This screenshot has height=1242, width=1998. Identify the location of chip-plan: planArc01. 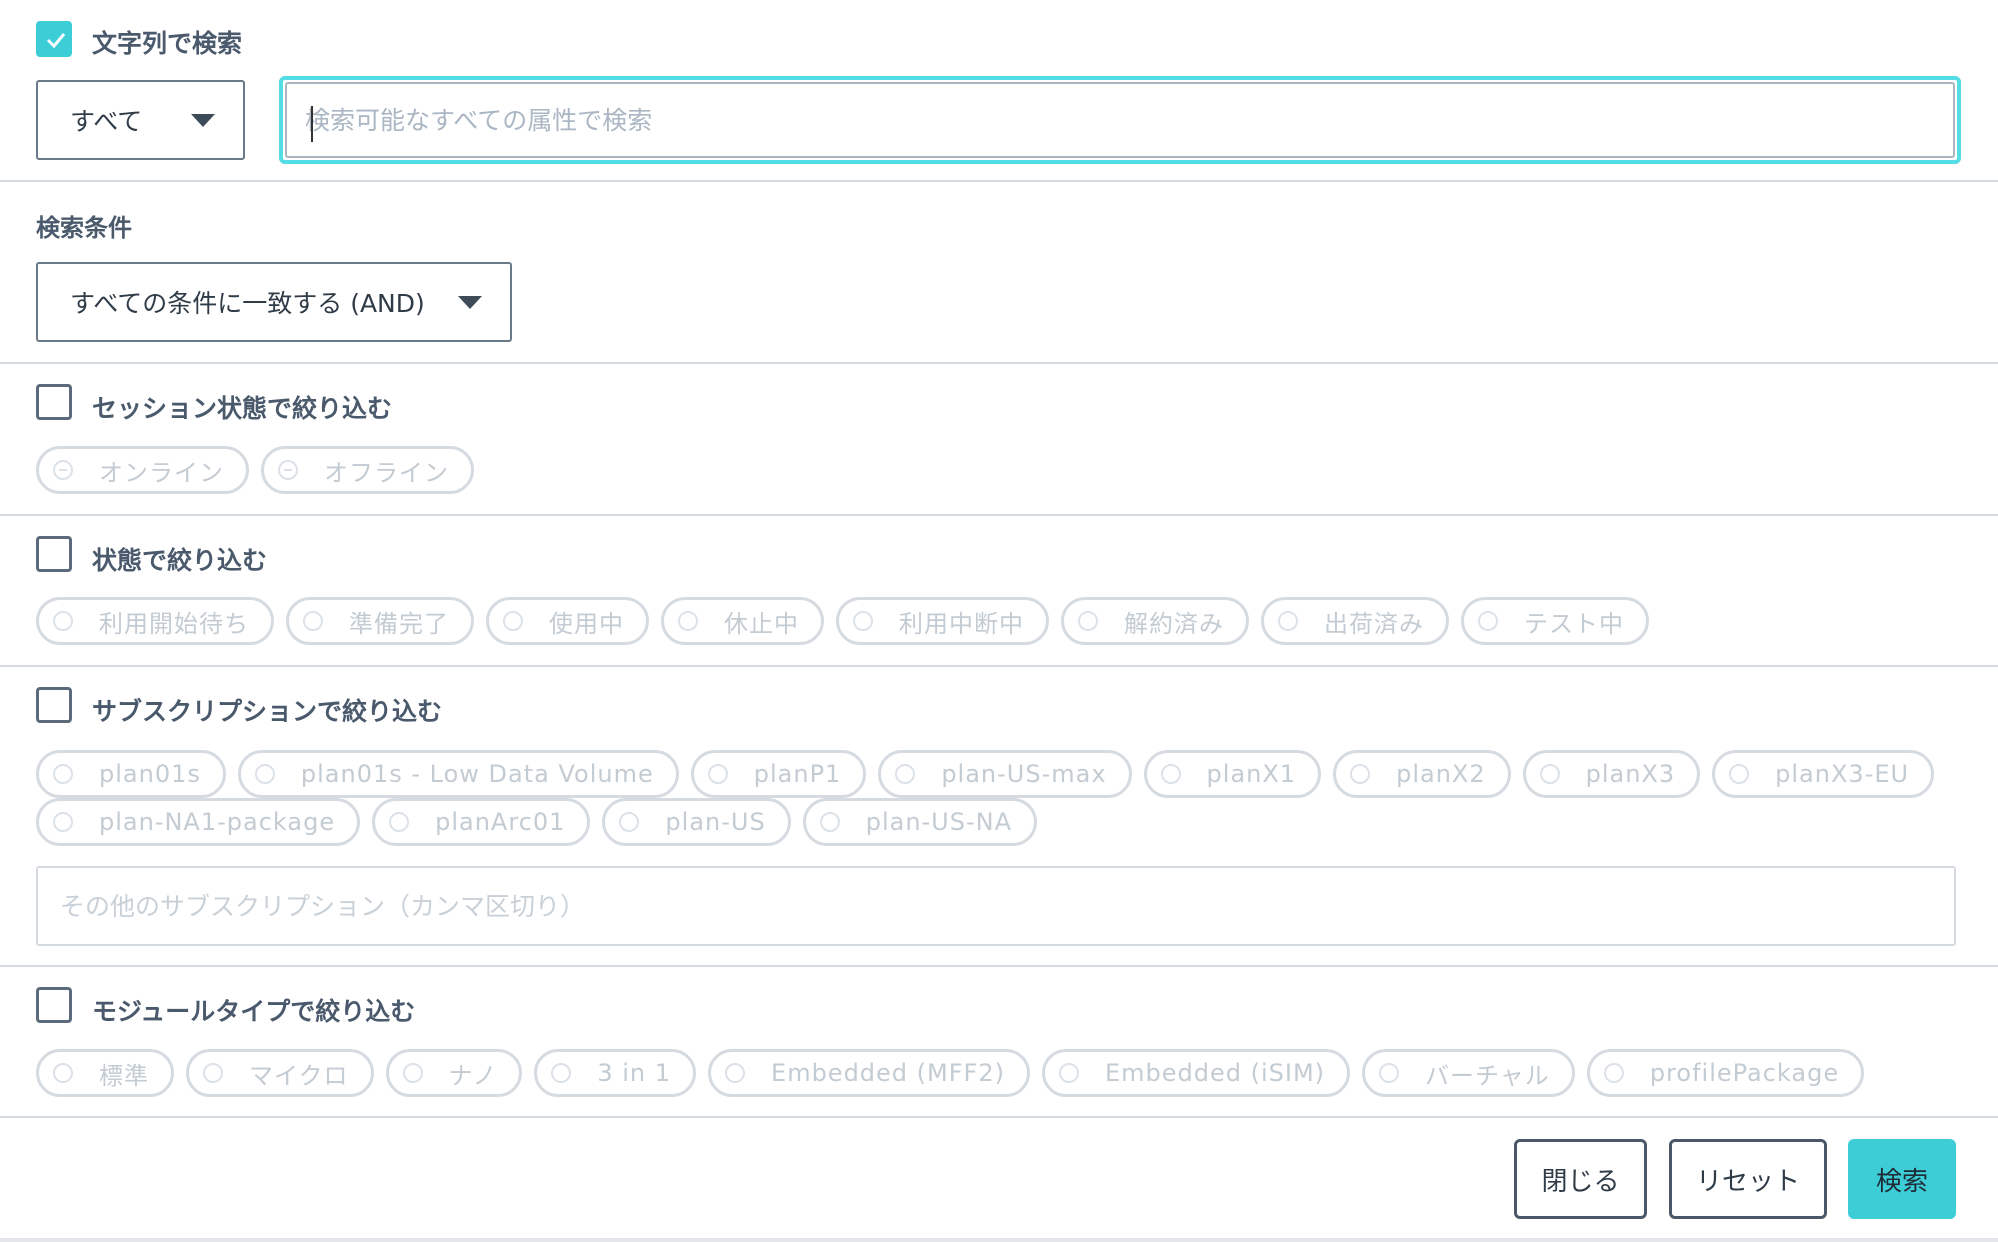
(481, 822).